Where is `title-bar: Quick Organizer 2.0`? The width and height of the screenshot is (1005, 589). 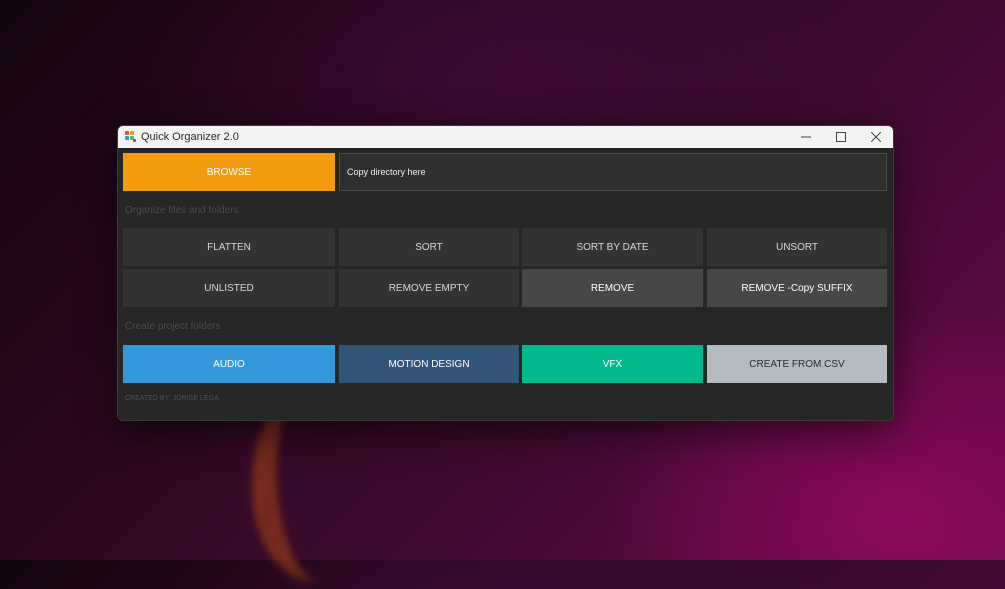 title-bar: Quick Organizer 2.0 is located at coordinates (505, 137).